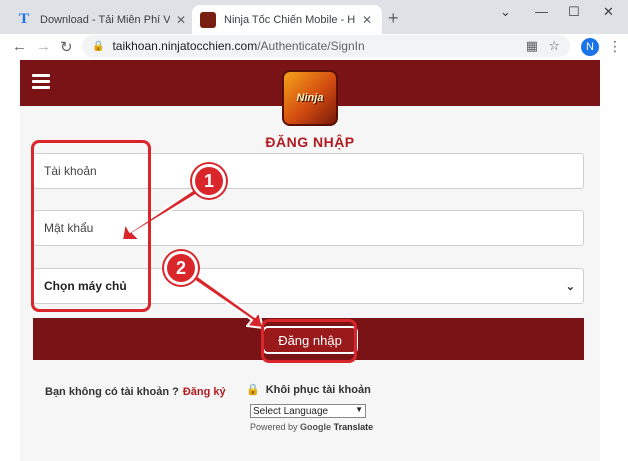 The height and width of the screenshot is (461, 628). What do you see at coordinates (91, 226) in the screenshot?
I see `highlight-box-fields` at bounding box center [91, 226].